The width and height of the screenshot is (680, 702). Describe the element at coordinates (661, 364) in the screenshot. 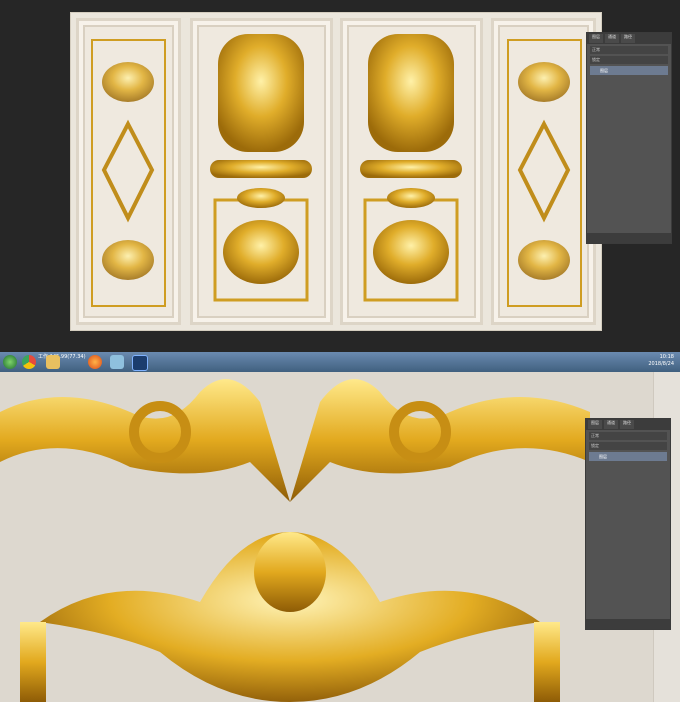

I see `clock-date: 2018/8/24` at that location.